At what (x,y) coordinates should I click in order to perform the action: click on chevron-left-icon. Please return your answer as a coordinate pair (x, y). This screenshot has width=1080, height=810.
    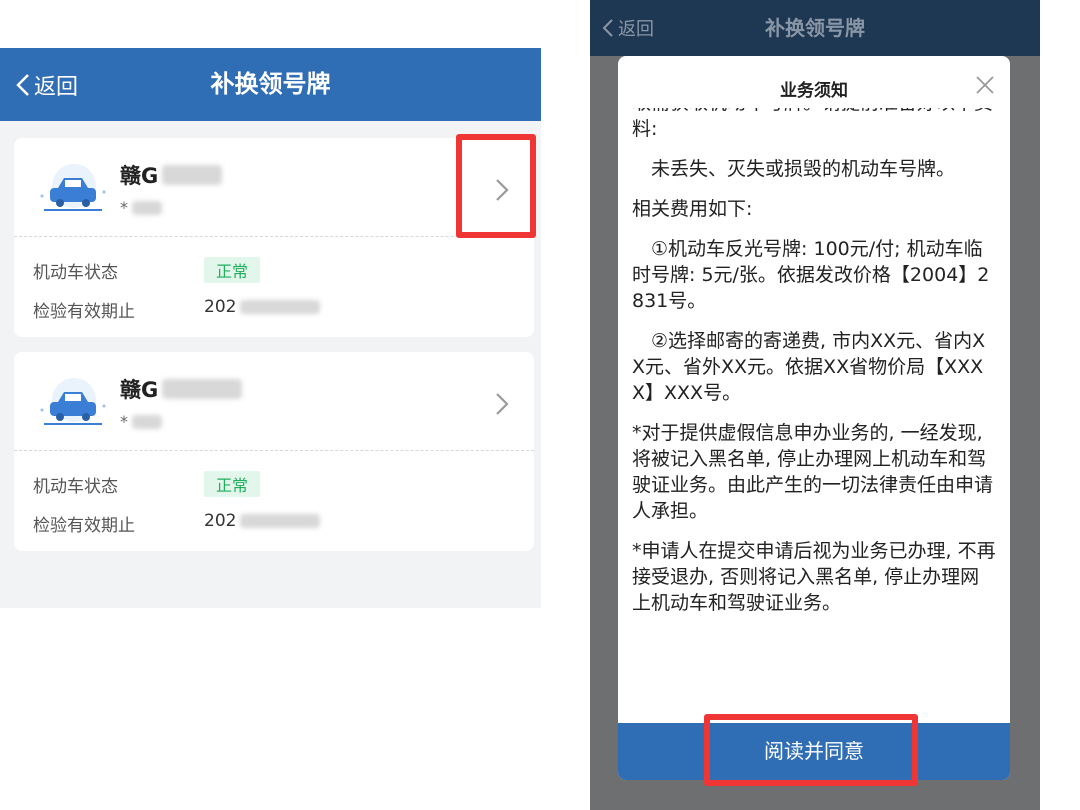
    Looking at the image, I should click on (22, 84).